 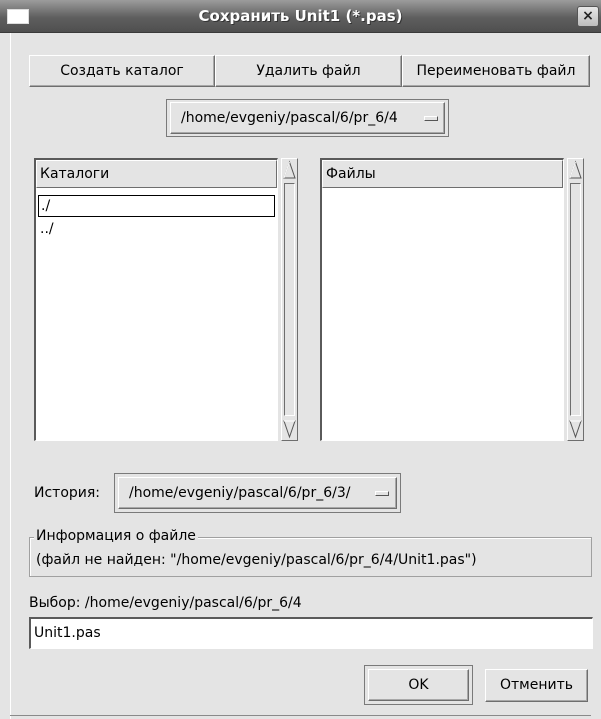 I want to click on files-scrollbar, so click(x=575, y=299).